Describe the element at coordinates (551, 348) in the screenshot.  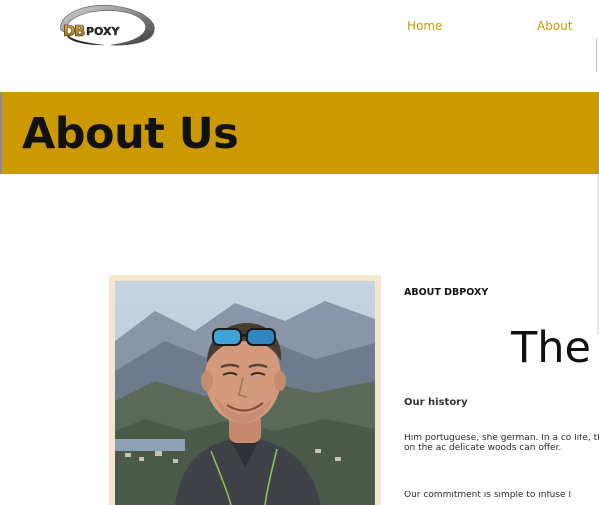
I see `section-heading: The` at that location.